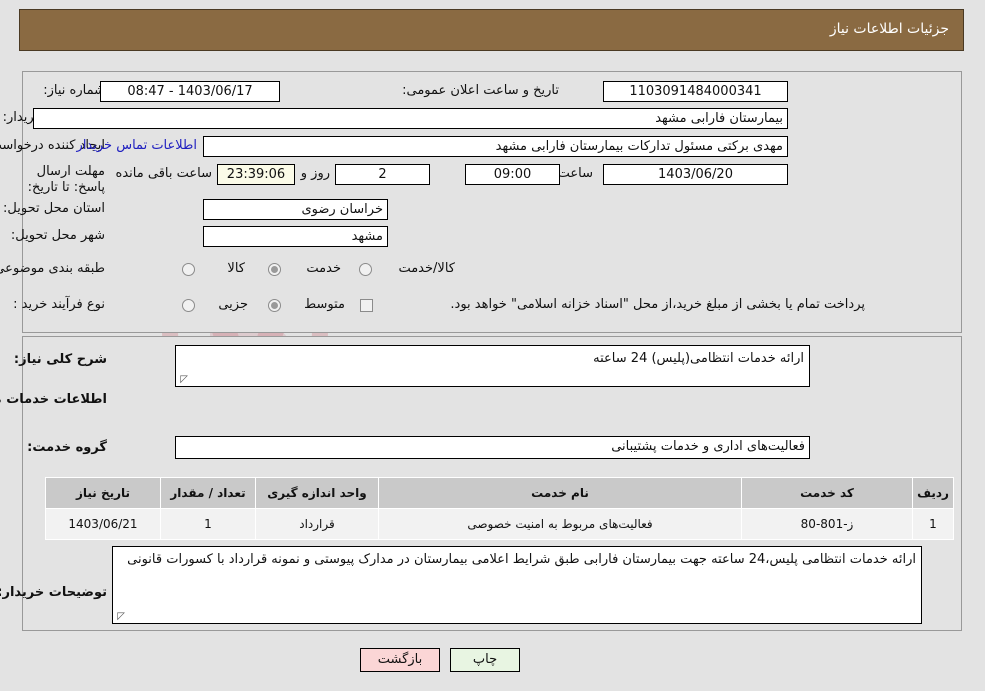  I want to click on print-button: چاپ, so click(485, 660).